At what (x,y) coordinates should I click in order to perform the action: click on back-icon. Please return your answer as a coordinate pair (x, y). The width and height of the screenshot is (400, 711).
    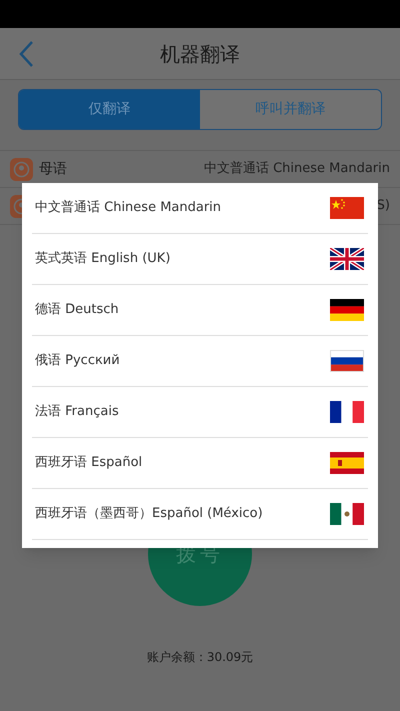
    Looking at the image, I should click on (26, 54).